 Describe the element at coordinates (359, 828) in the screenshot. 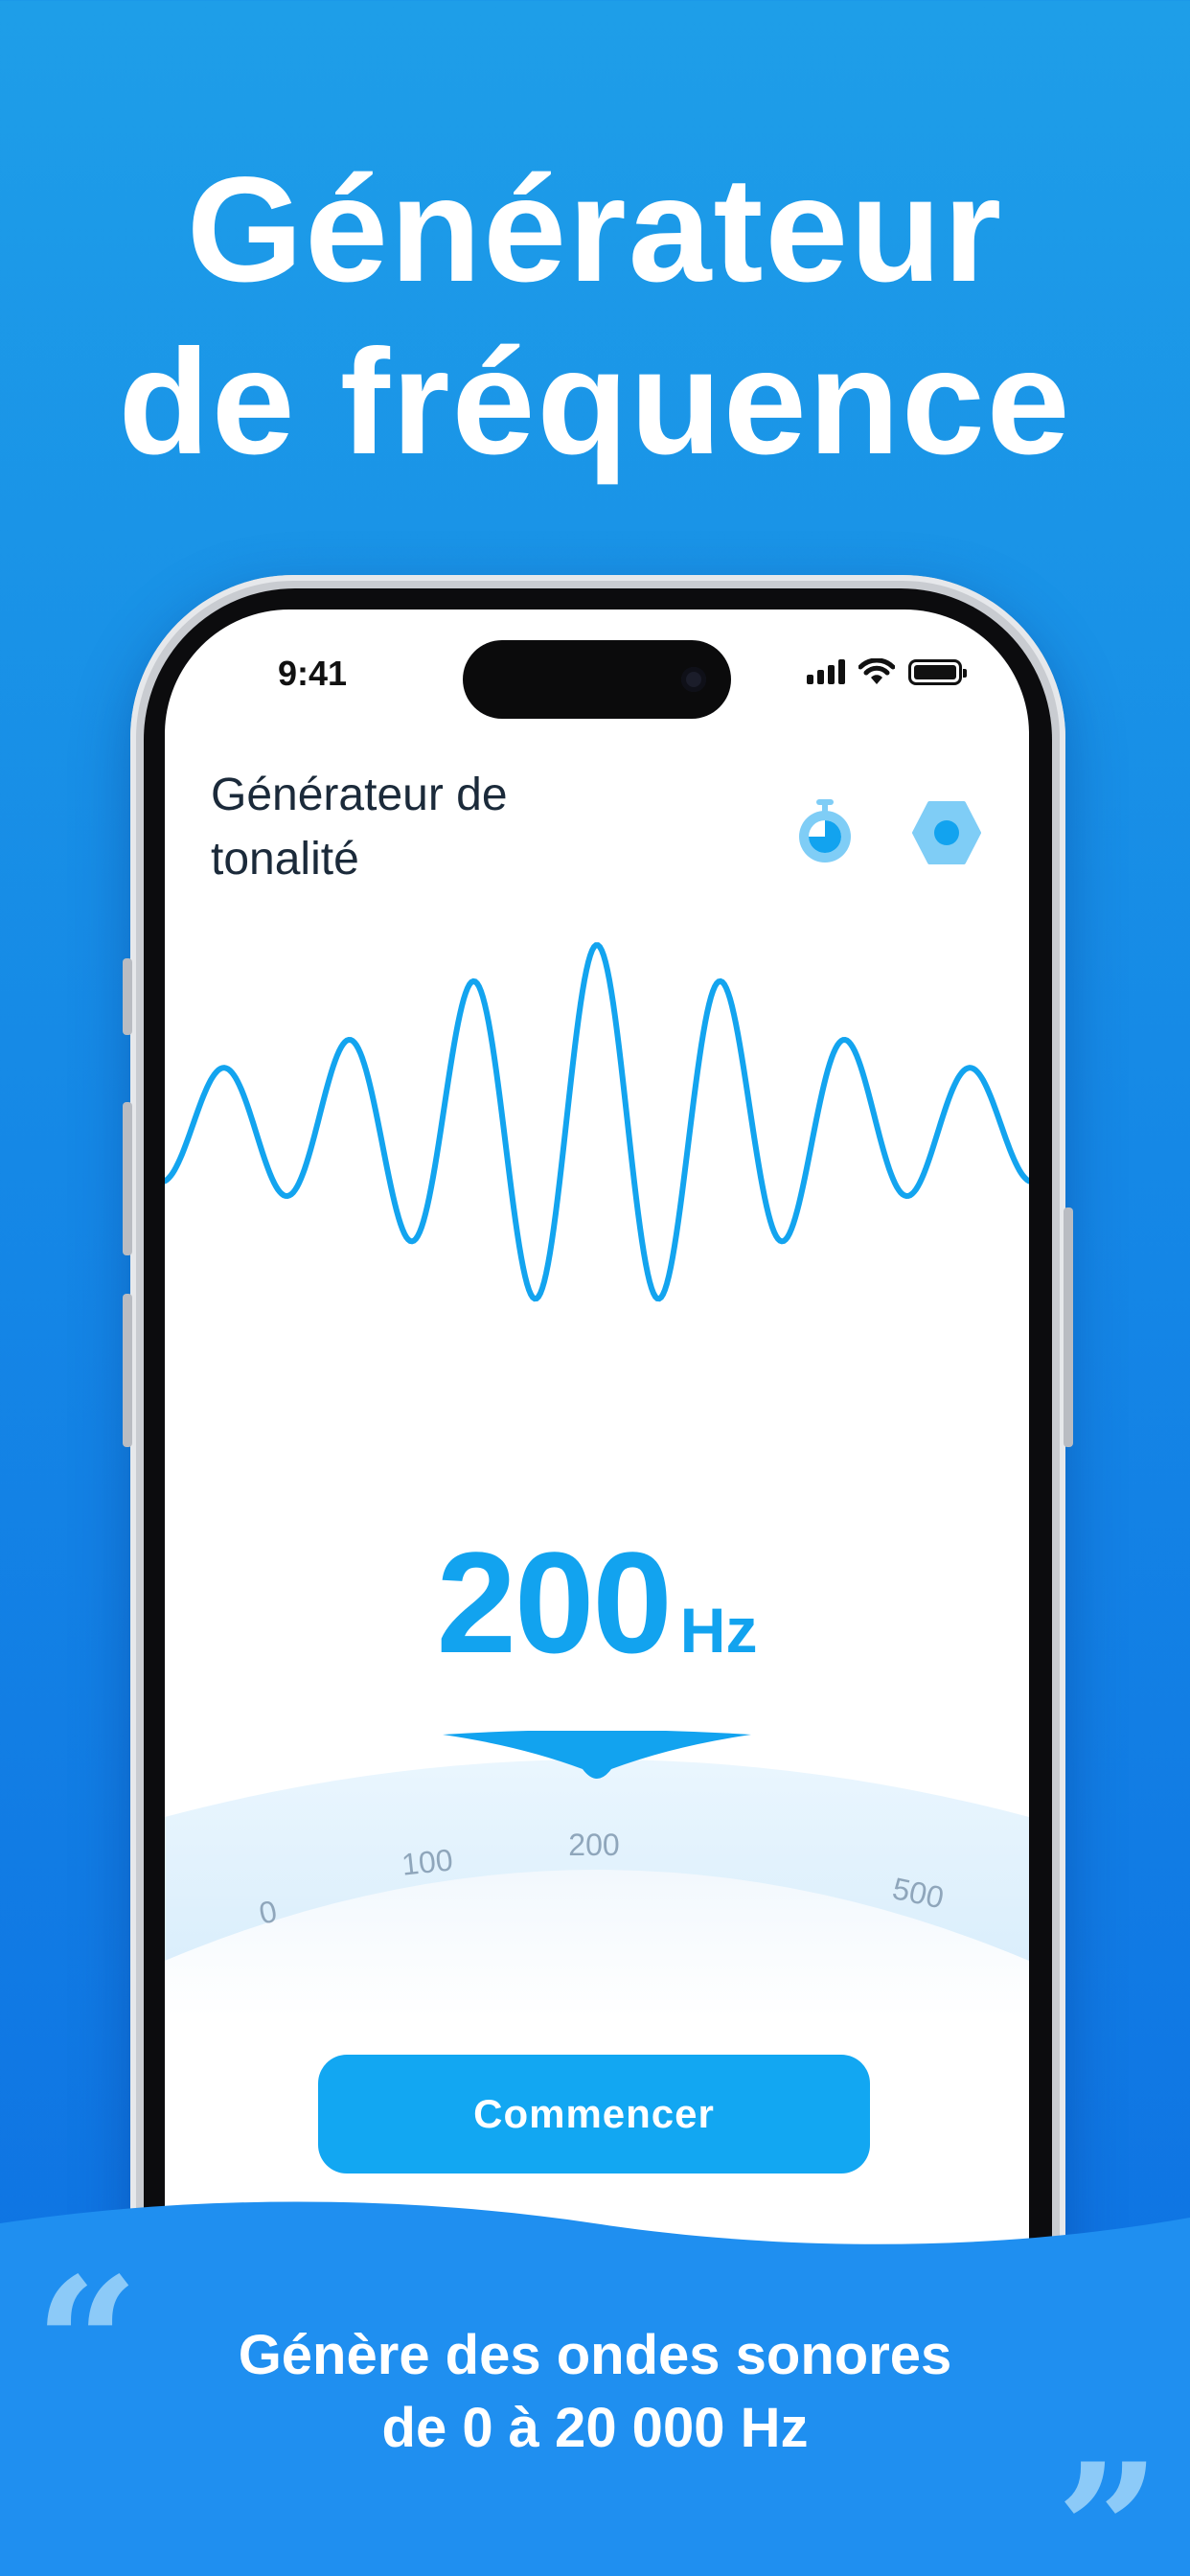

I see `app-title: Générateur de tonalité` at that location.